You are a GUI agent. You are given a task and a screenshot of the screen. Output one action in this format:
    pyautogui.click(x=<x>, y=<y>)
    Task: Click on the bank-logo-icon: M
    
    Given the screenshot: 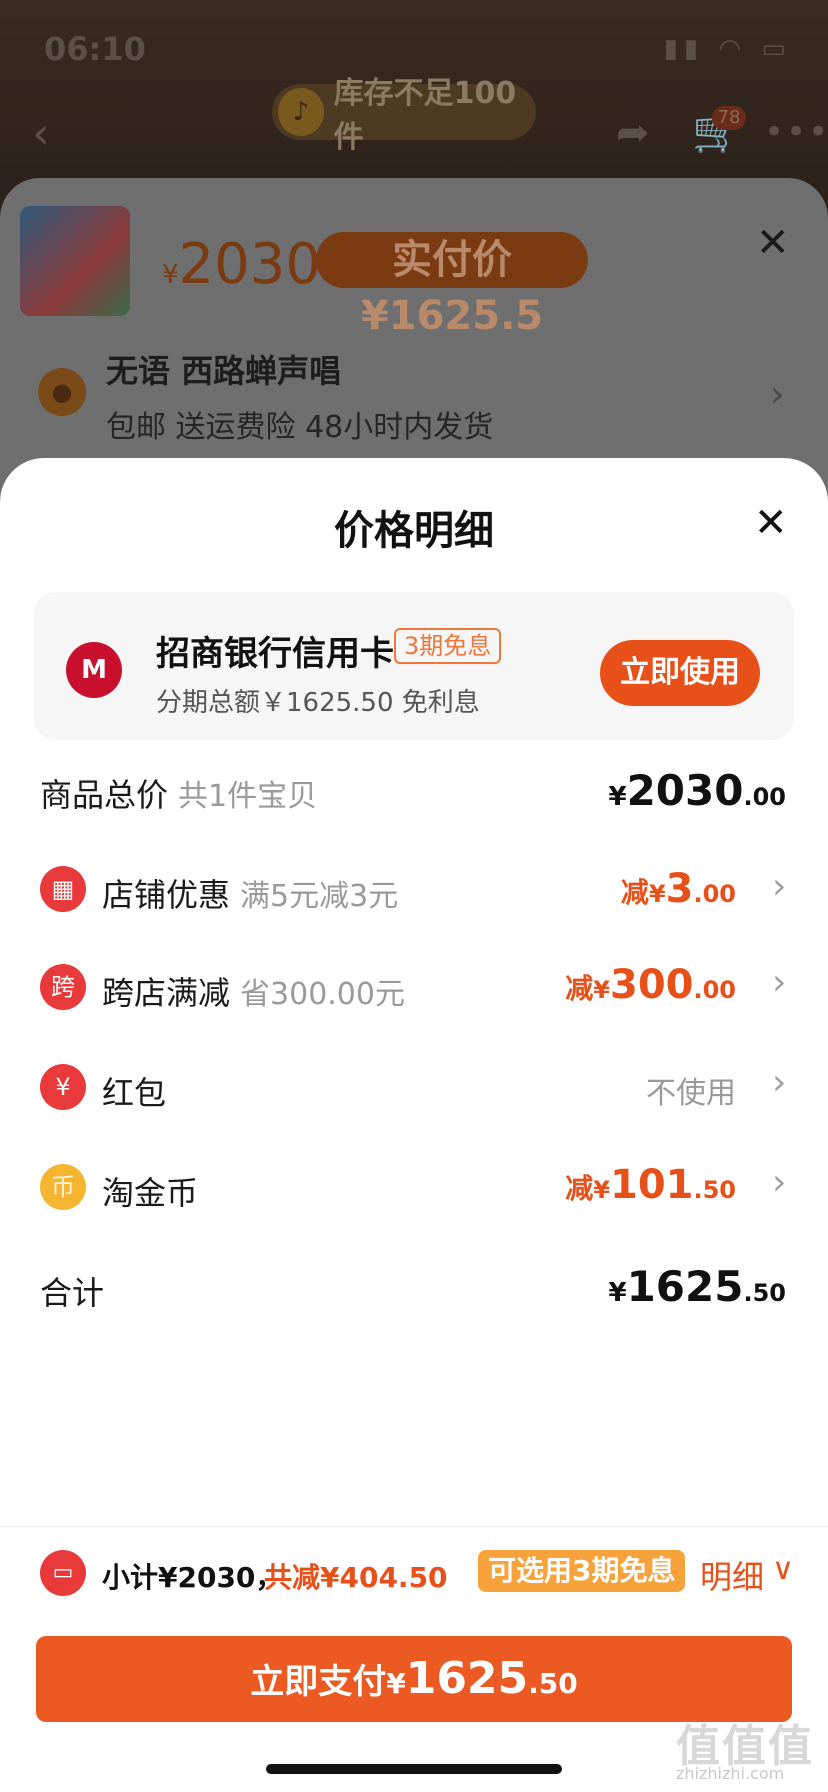 What is the action you would take?
    pyautogui.click(x=94, y=670)
    